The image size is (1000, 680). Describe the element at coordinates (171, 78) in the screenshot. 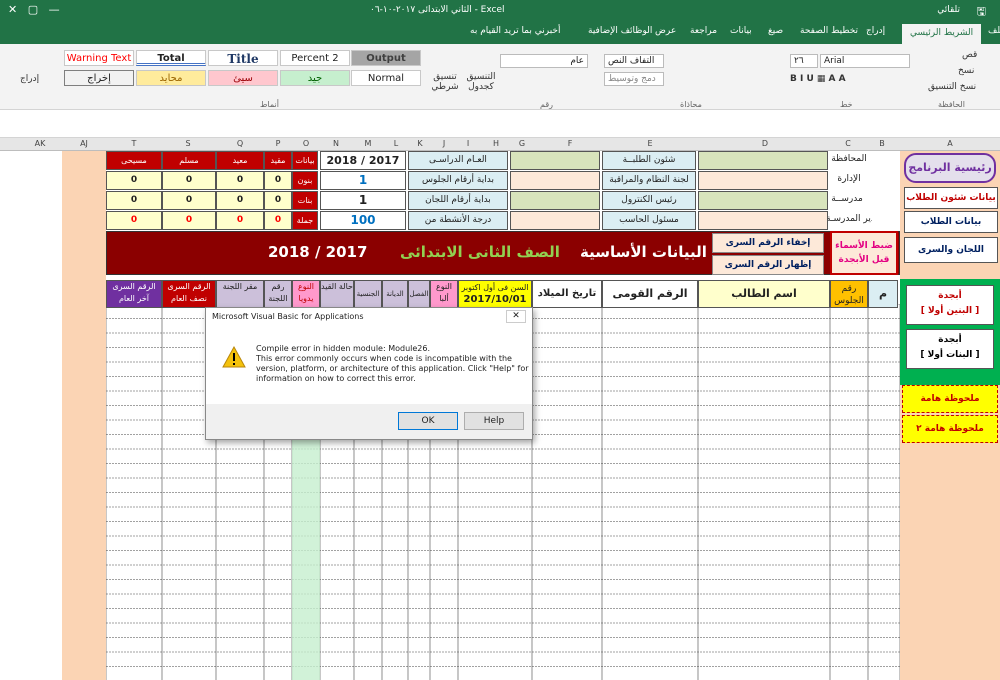

I see `style-neutral: محايد` at that location.